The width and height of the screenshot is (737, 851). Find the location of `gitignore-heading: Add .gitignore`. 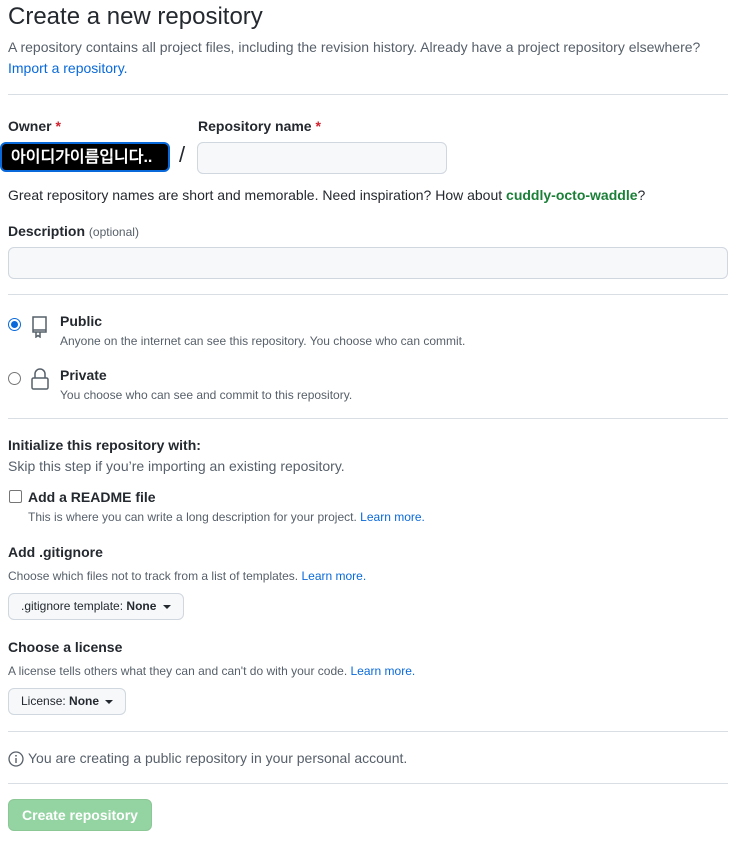

gitignore-heading: Add .gitignore is located at coordinates (55, 552).